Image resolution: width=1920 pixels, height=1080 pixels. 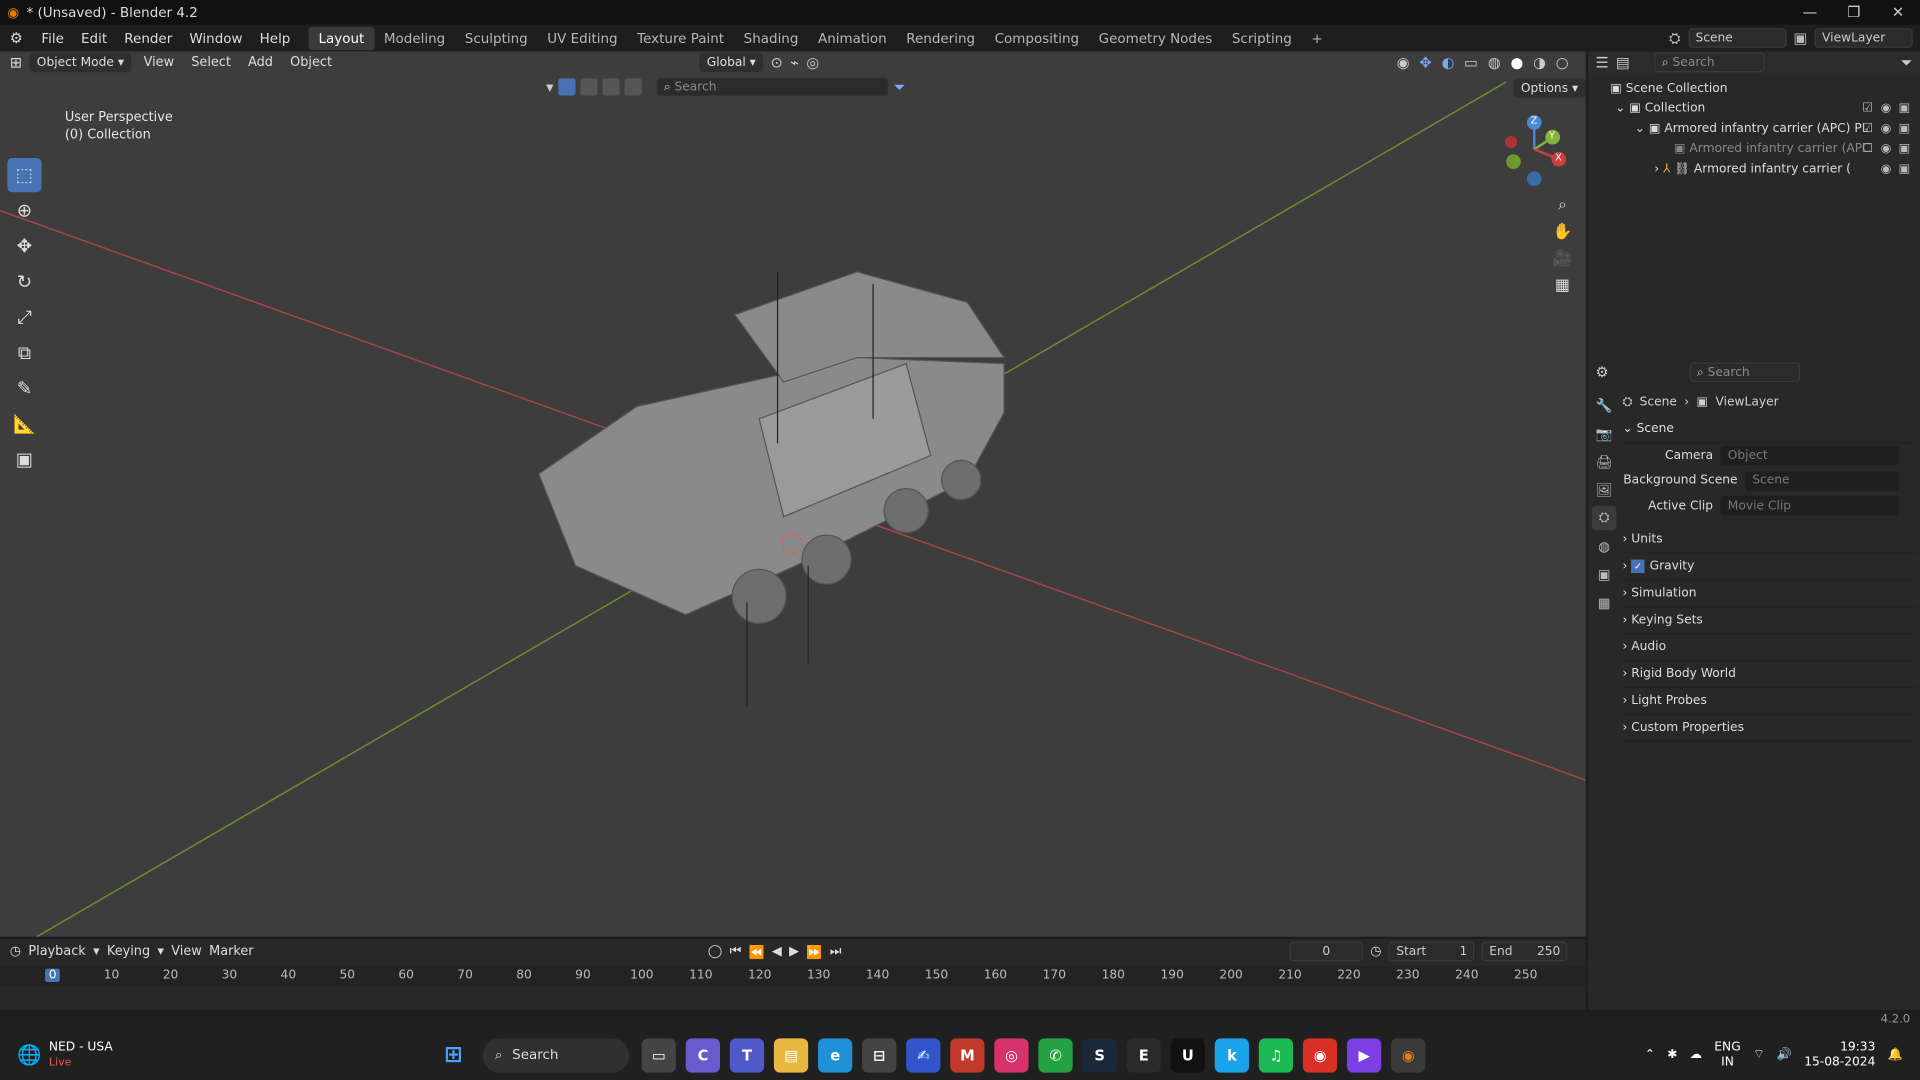 What do you see at coordinates (16, 37) in the screenshot?
I see `blender-menu-icon: ⚙` at bounding box center [16, 37].